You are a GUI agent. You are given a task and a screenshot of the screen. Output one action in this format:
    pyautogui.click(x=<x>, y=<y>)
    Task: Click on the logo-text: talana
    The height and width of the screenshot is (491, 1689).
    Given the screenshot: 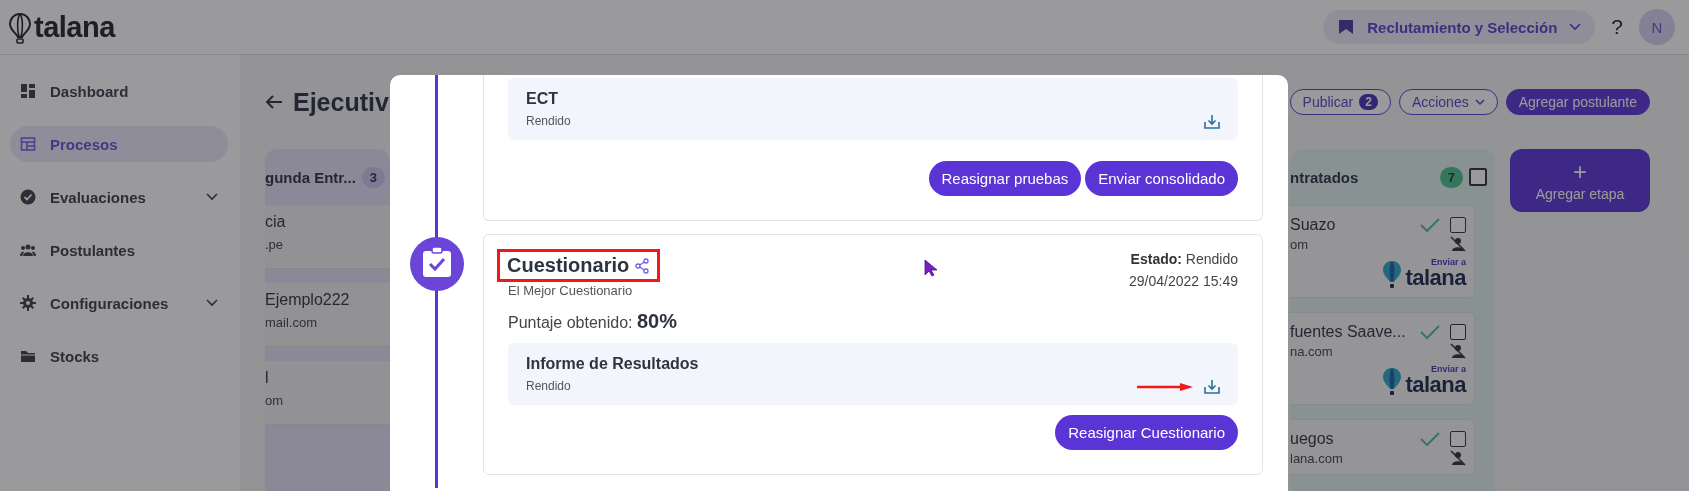 What is the action you would take?
    pyautogui.click(x=74, y=27)
    